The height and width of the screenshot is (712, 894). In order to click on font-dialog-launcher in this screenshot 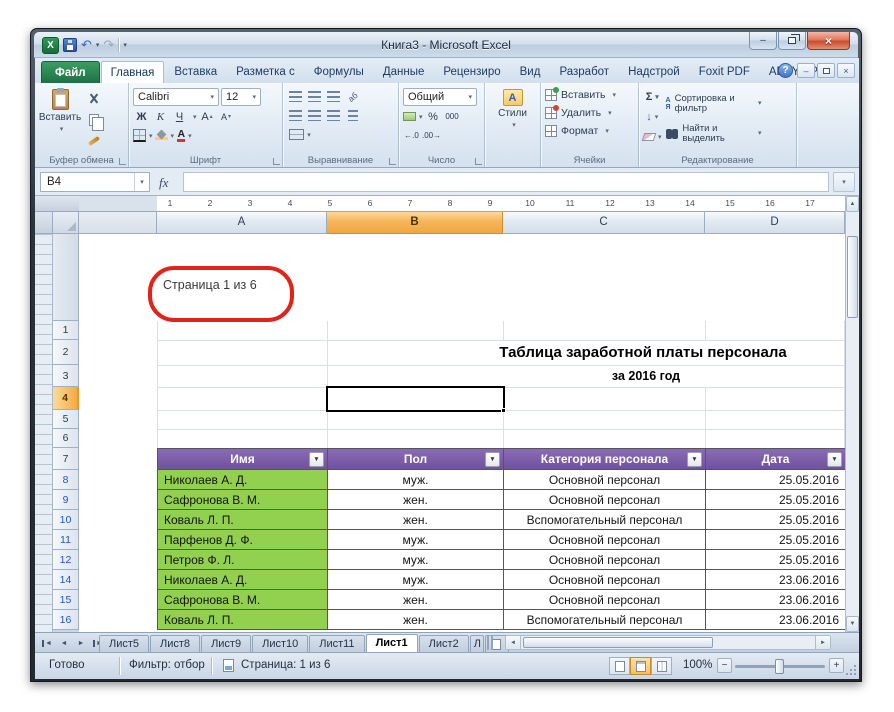, I will do `click(276, 161)`.